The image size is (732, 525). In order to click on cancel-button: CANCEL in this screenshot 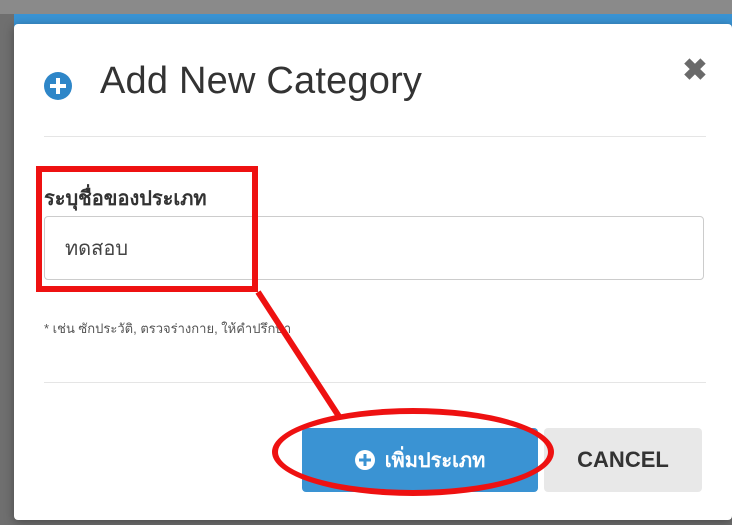, I will do `click(623, 460)`.